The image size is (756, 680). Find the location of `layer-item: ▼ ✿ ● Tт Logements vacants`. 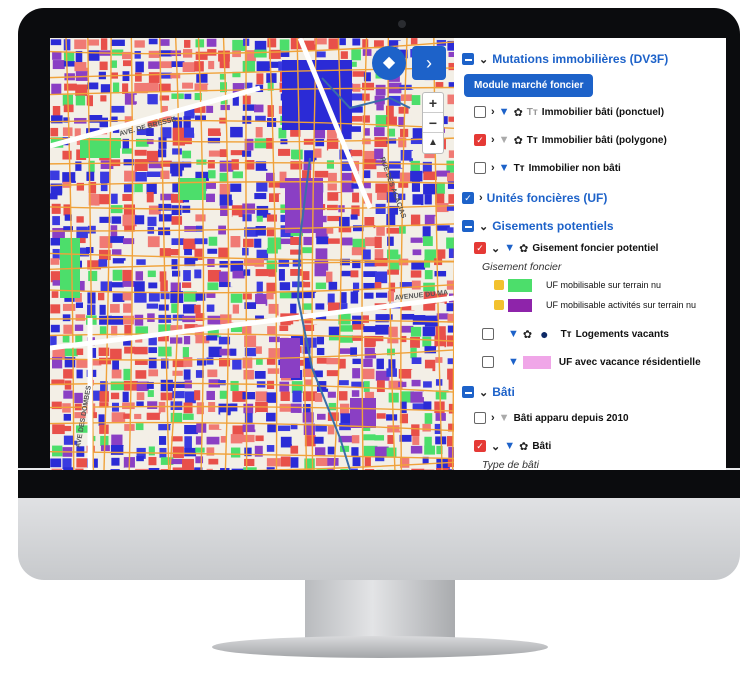

layer-item: ▼ ✿ ● Tт Logements vacants is located at coordinates (594, 334).